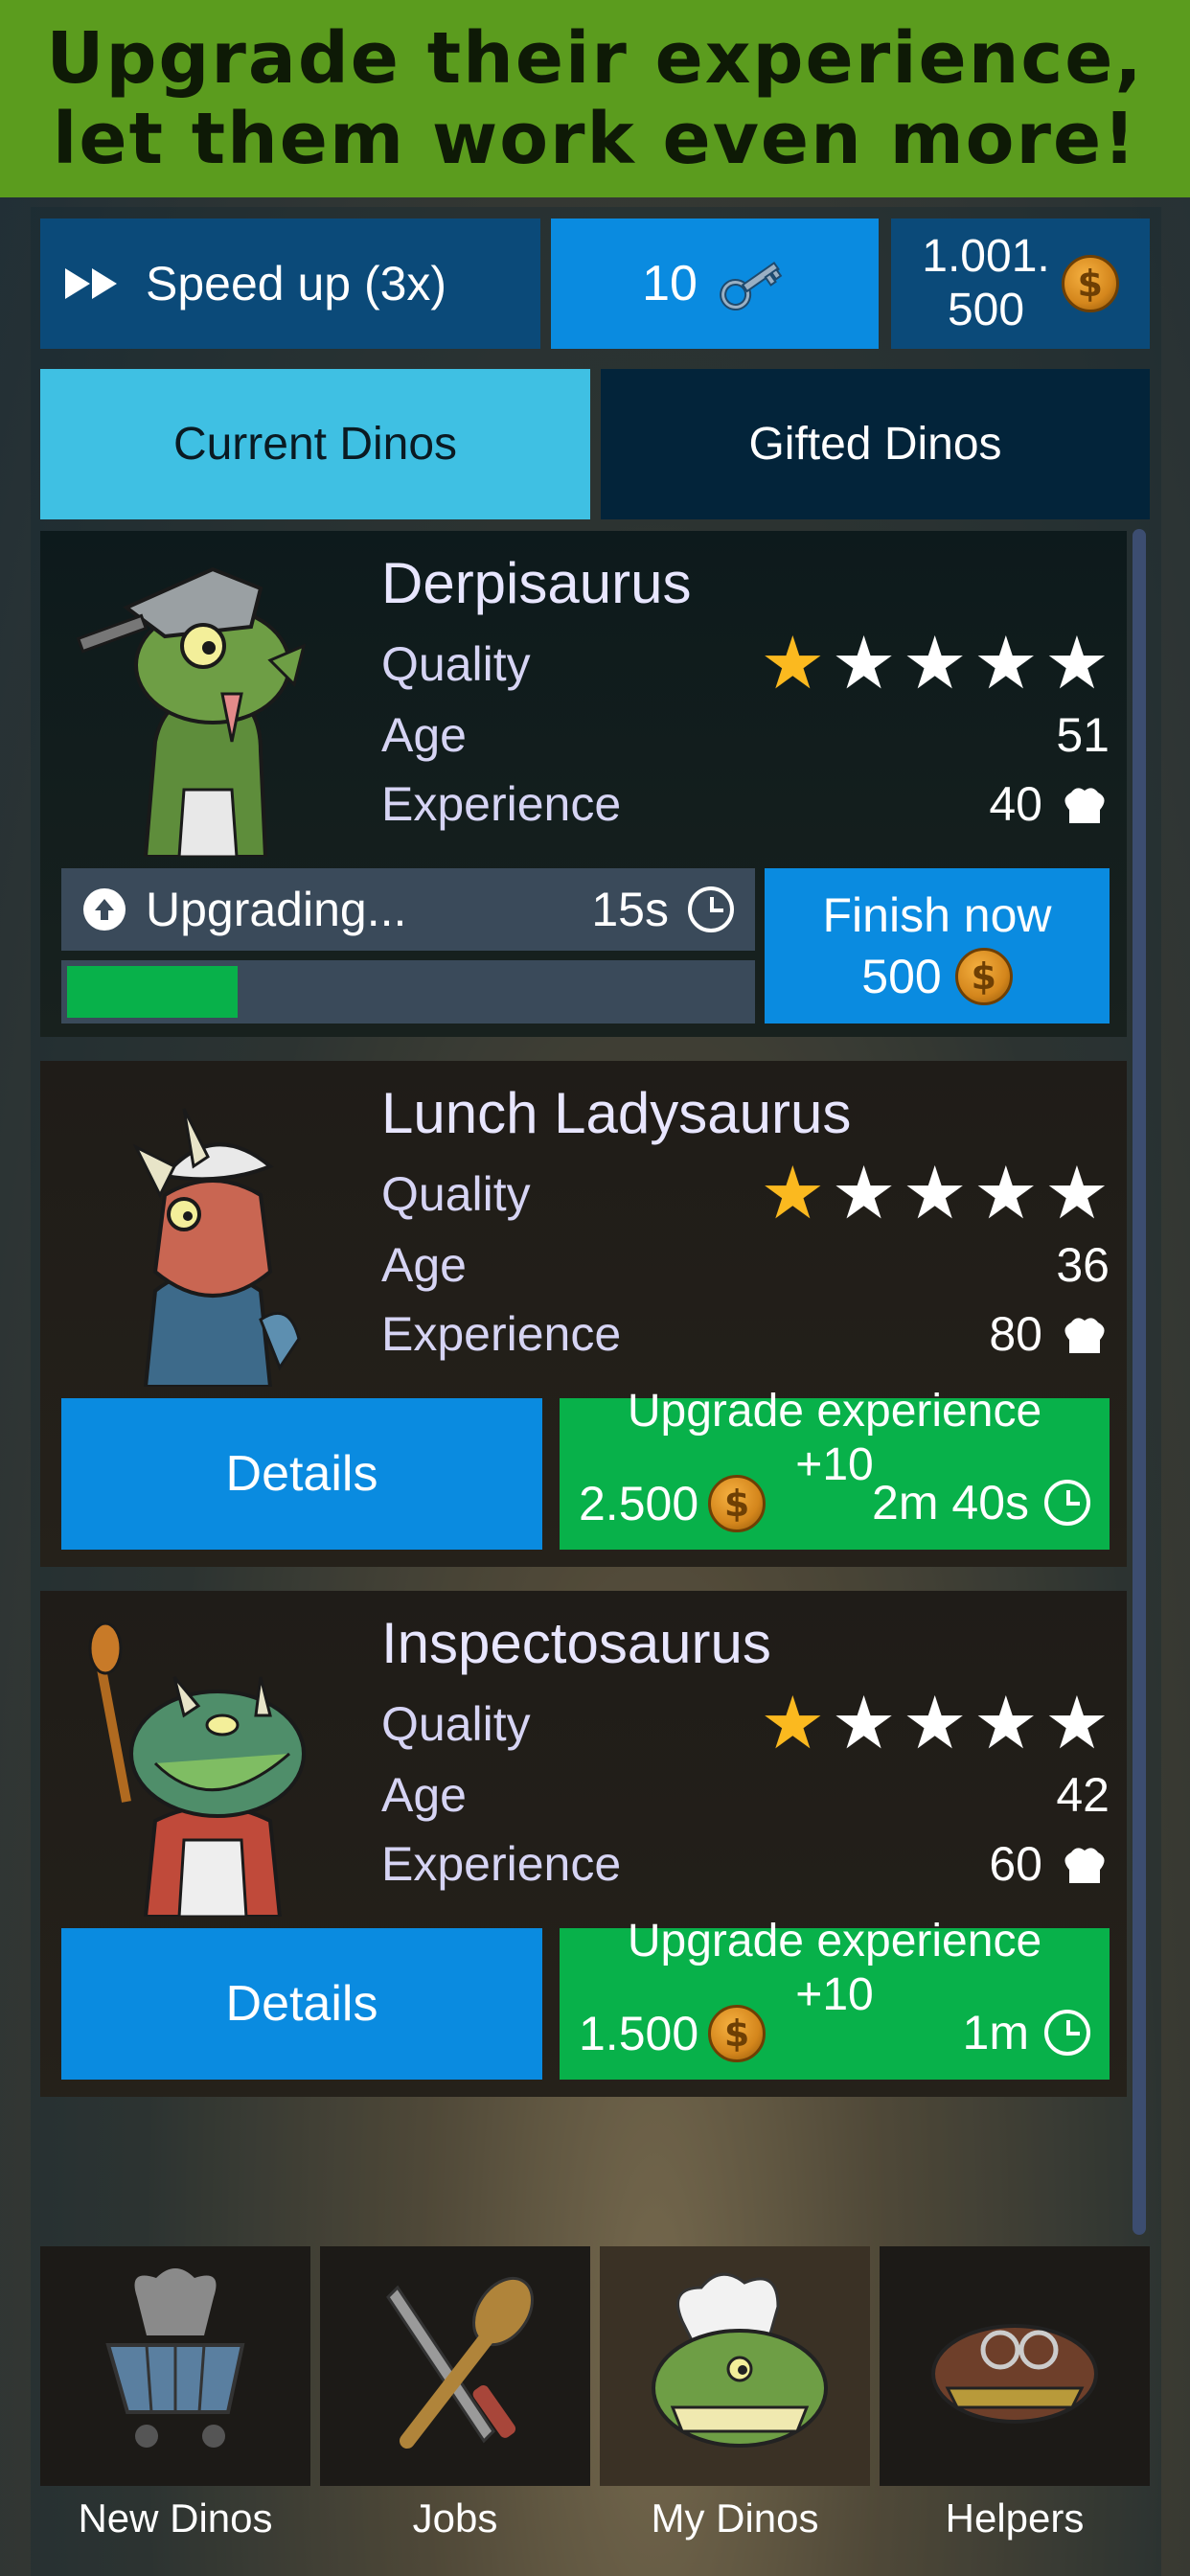  What do you see at coordinates (1049, 1864) in the screenshot?
I see `experience-value: 60` at bounding box center [1049, 1864].